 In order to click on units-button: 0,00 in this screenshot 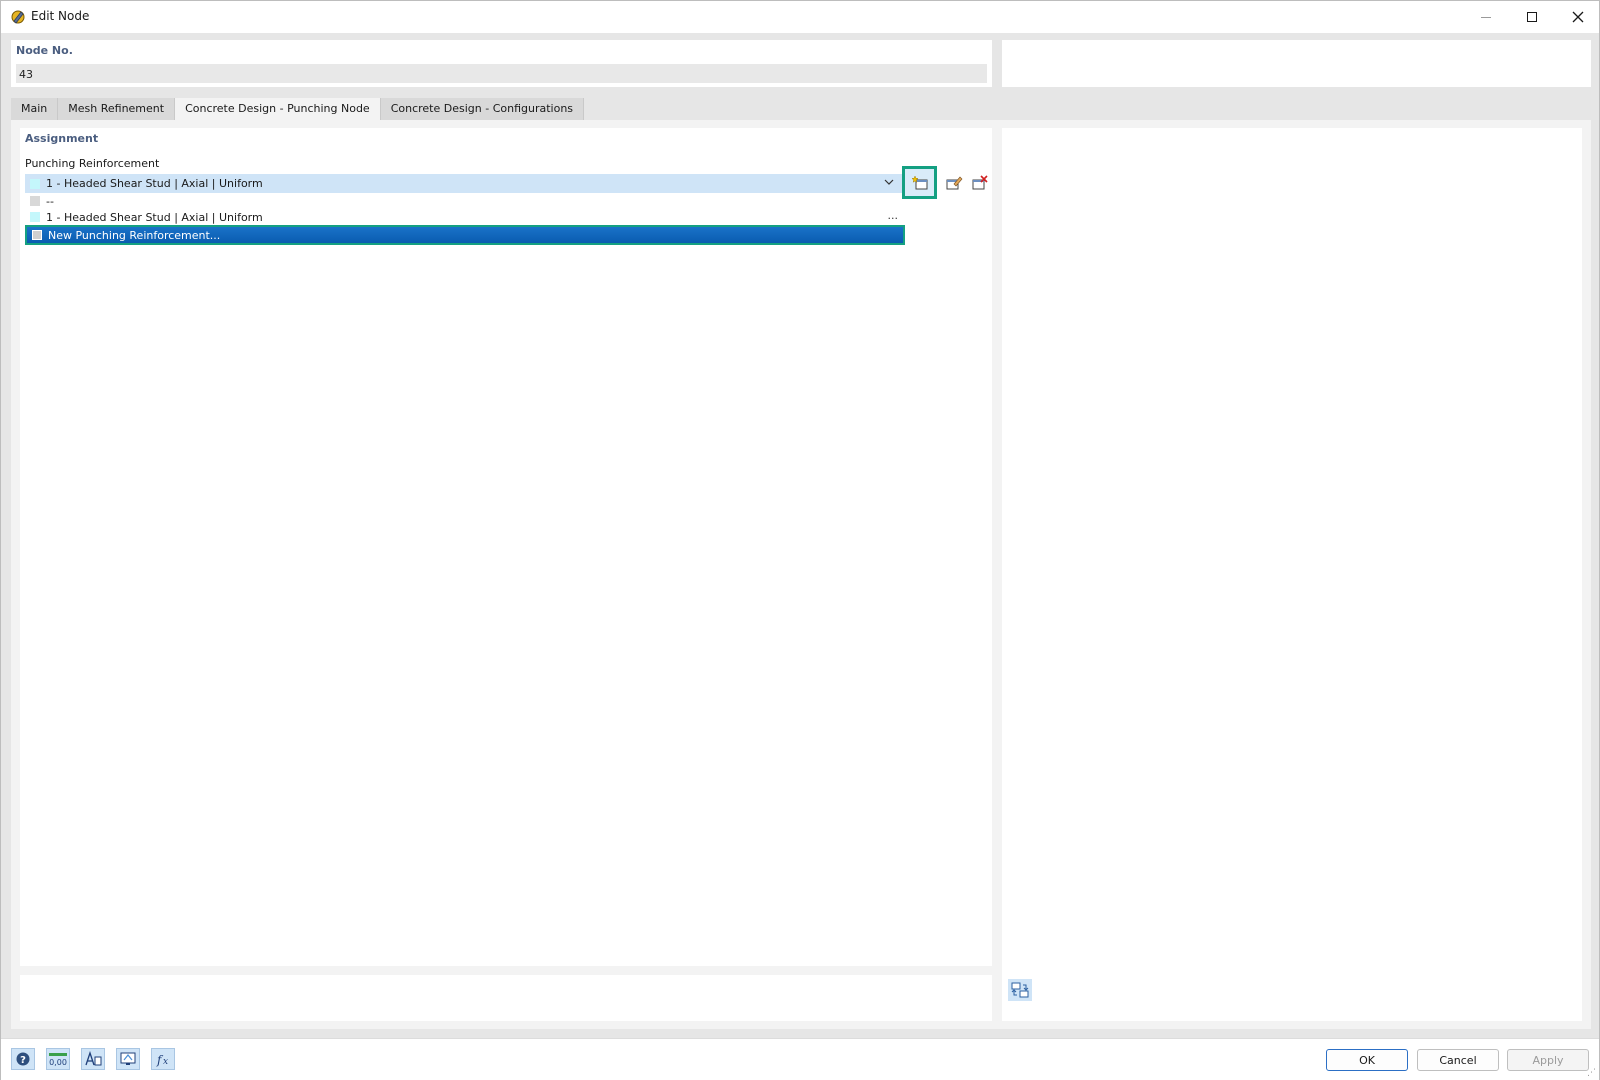, I will do `click(58, 1059)`.